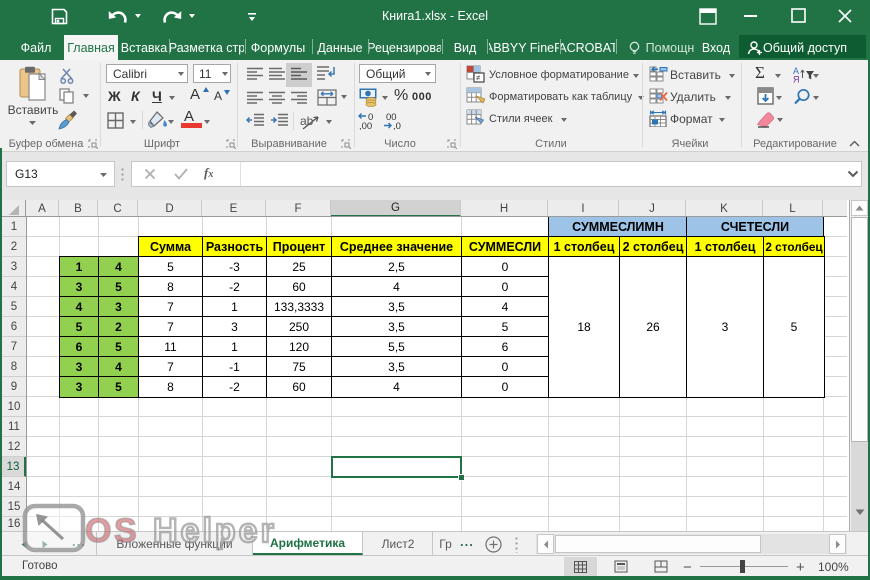  Describe the element at coordinates (796, 79) in the screenshot. I see `svg-text: Я` at that location.